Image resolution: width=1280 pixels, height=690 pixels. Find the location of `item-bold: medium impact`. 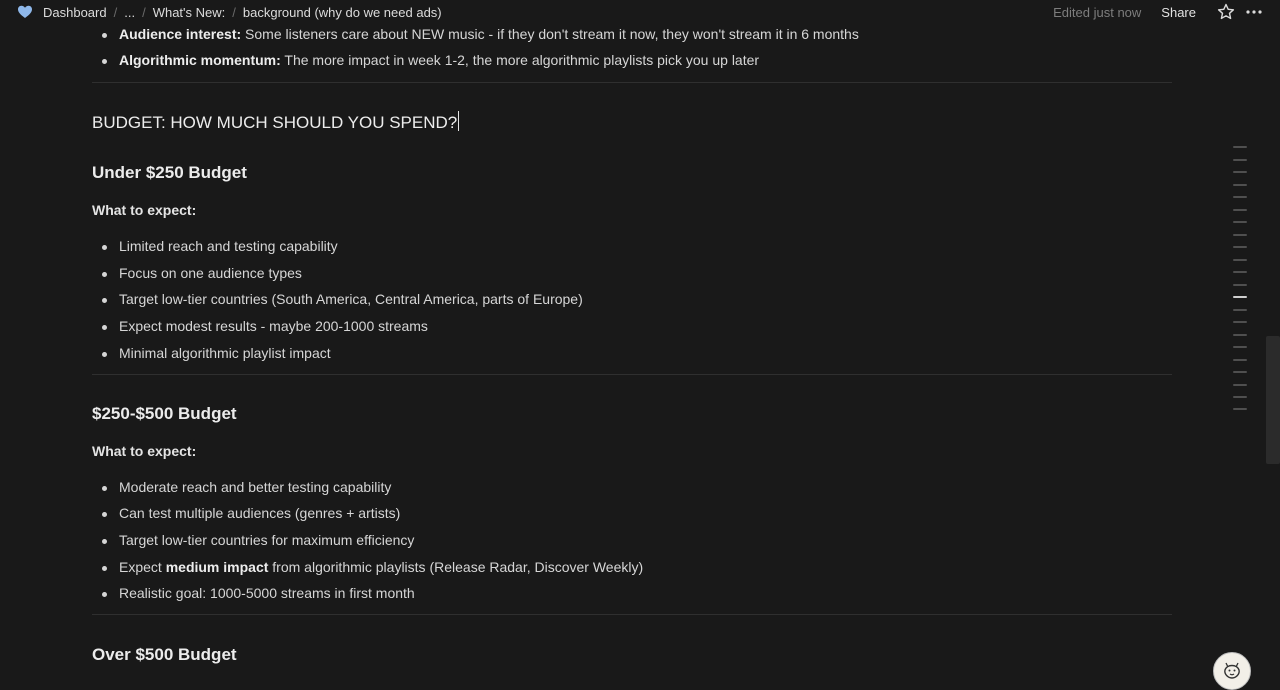

item-bold: medium impact is located at coordinates (217, 567).